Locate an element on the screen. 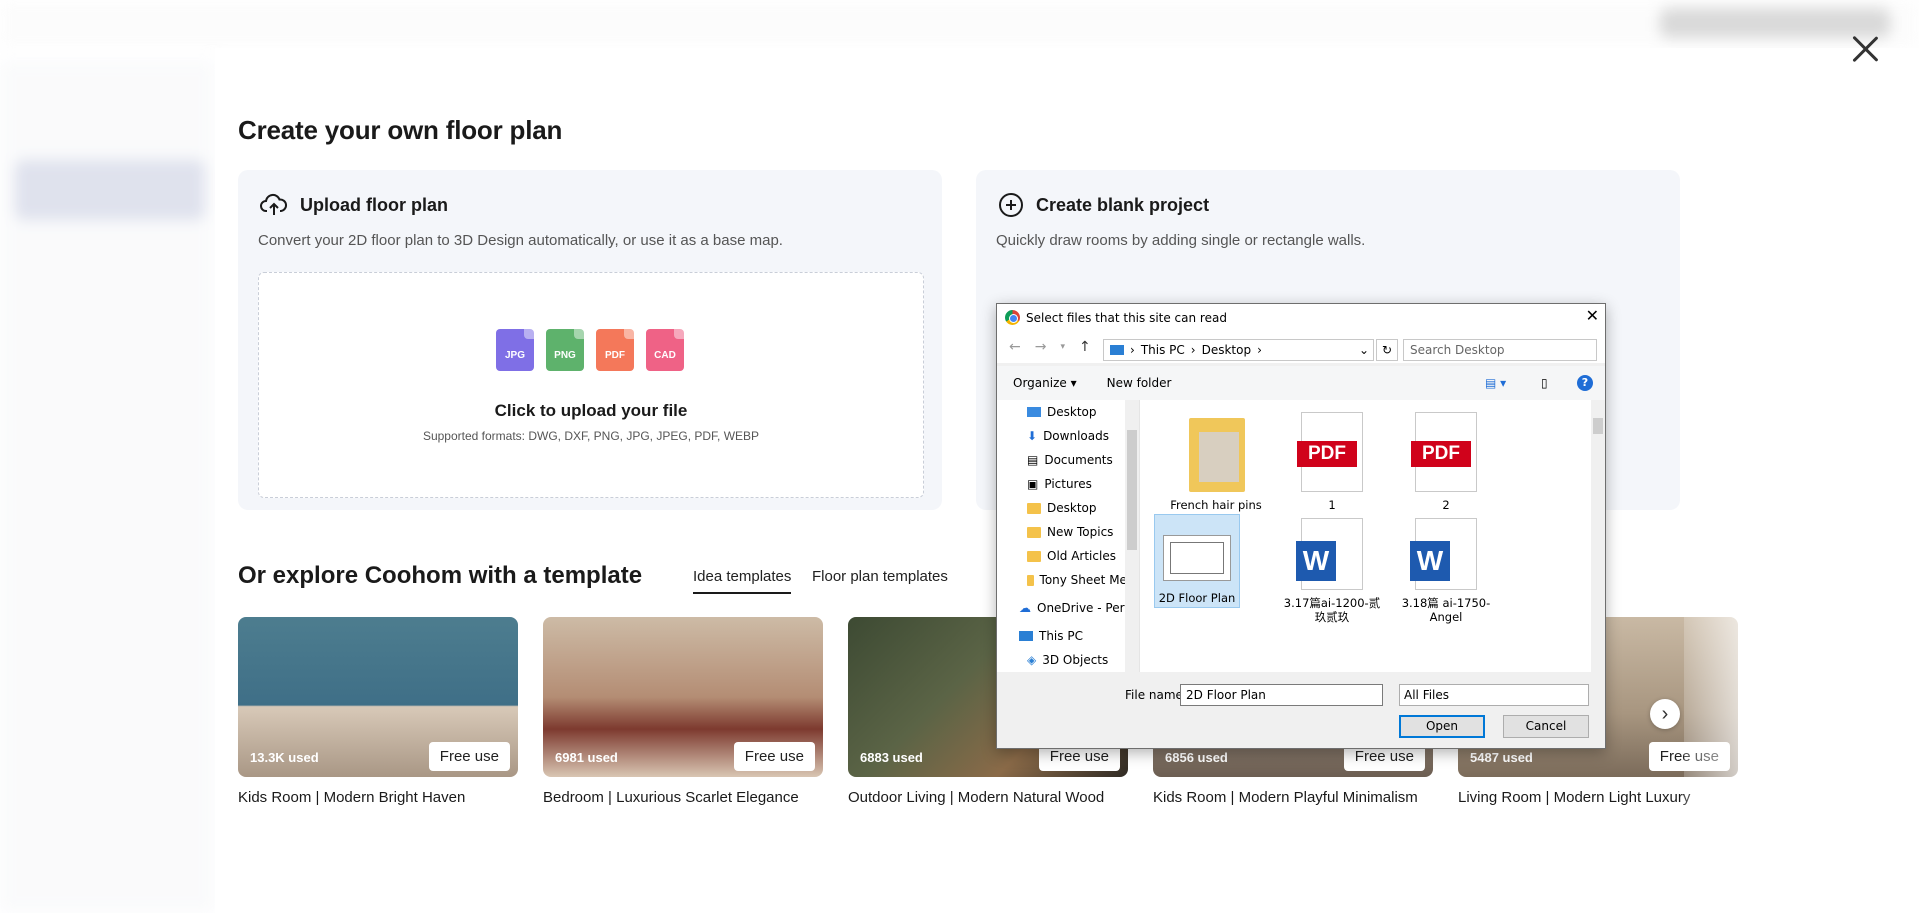  download-icon: ⬇ is located at coordinates (1032, 436).